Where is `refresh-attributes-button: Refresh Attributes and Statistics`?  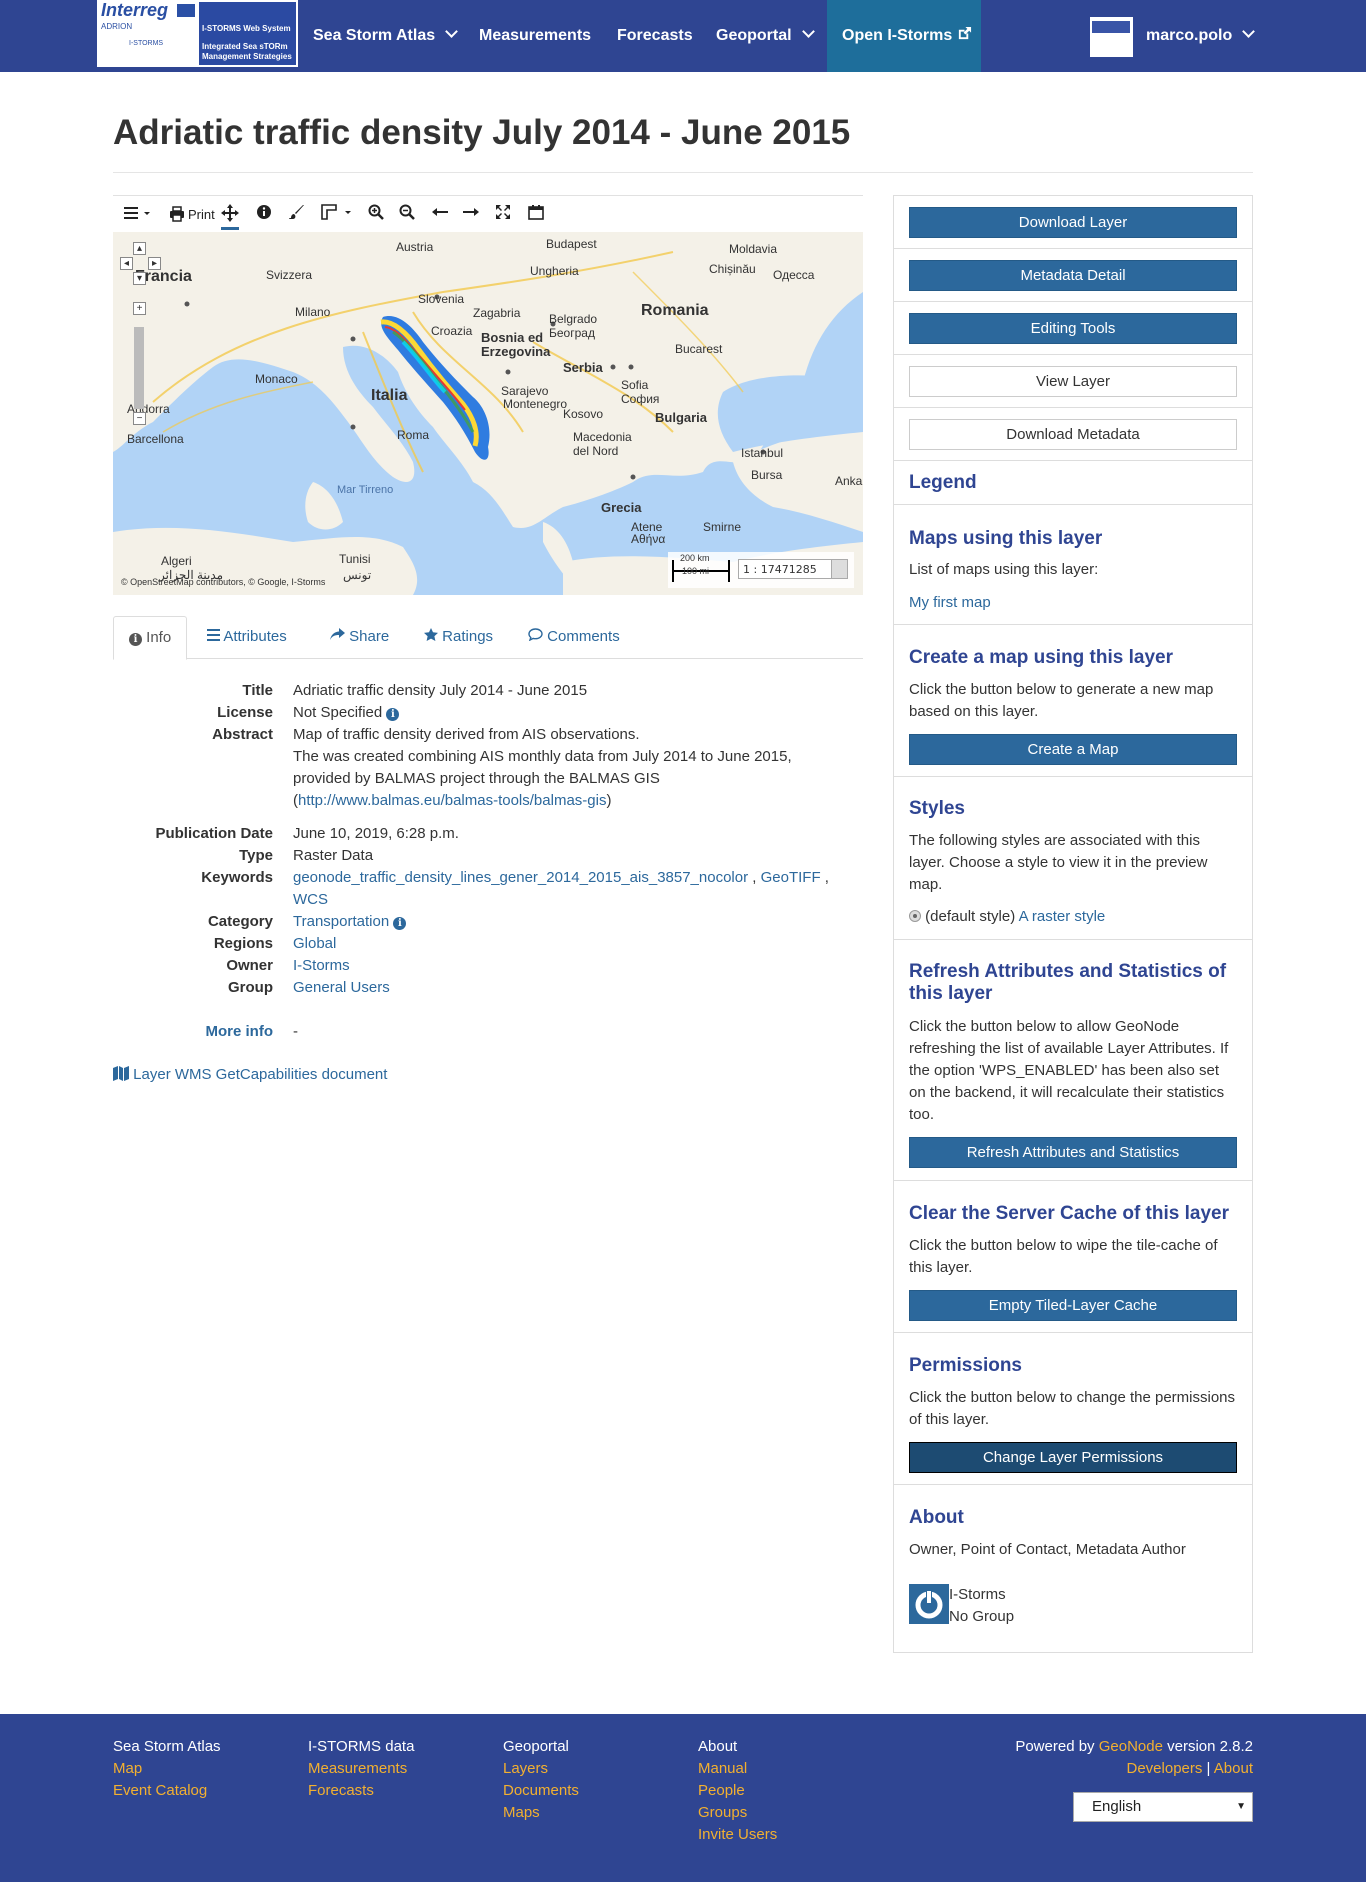
refresh-attributes-button: Refresh Attributes and Statistics is located at coordinates (1073, 1152).